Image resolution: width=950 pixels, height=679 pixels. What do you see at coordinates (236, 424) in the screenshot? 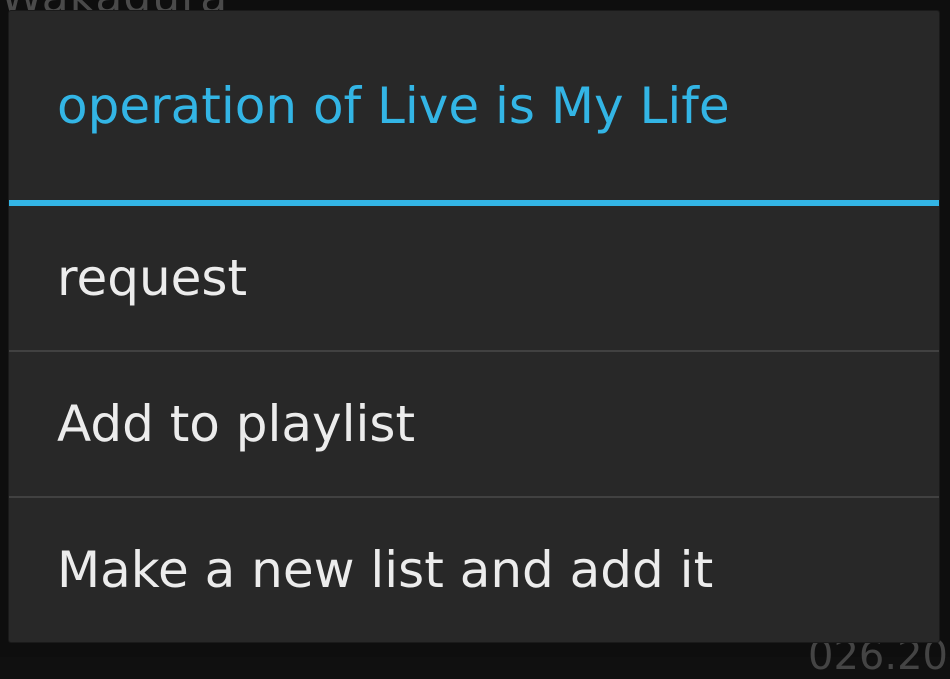
I see `menu-item-label: Add to playlist` at bounding box center [236, 424].